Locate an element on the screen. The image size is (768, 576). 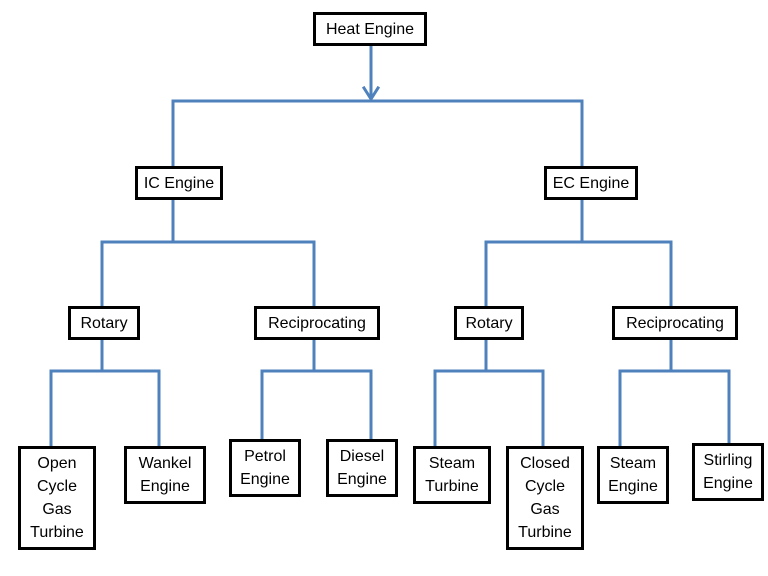
node-ic-rotary: Rotary is located at coordinates (104, 323).